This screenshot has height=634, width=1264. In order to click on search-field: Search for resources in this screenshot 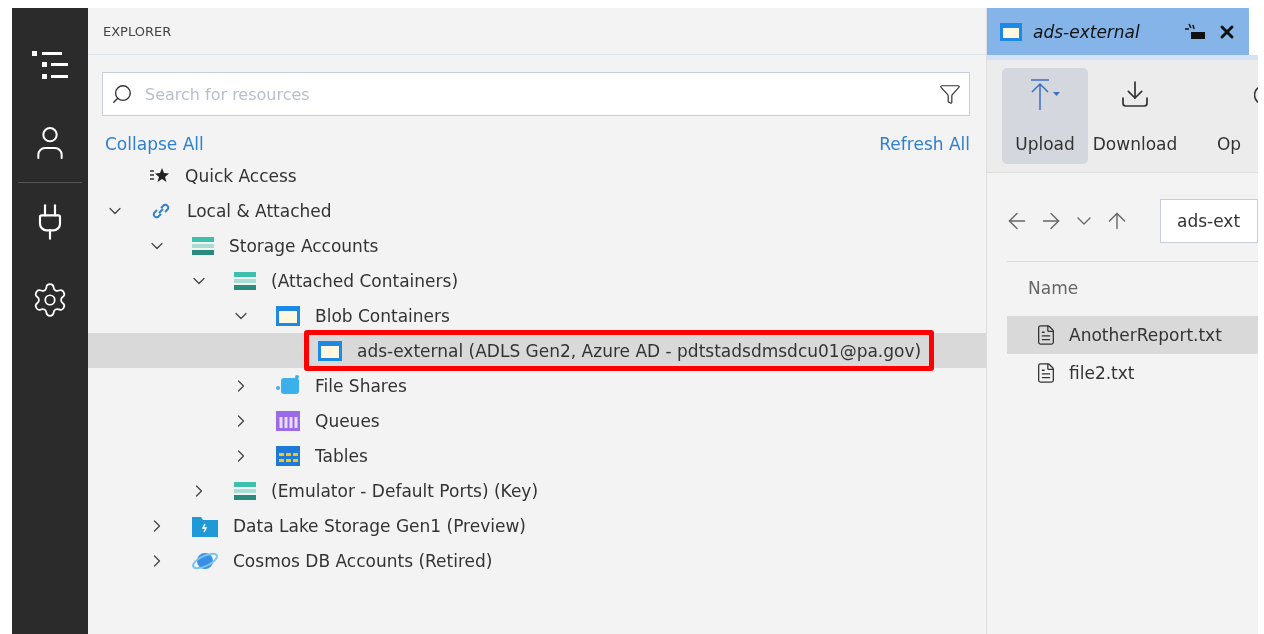, I will do `click(536, 94)`.